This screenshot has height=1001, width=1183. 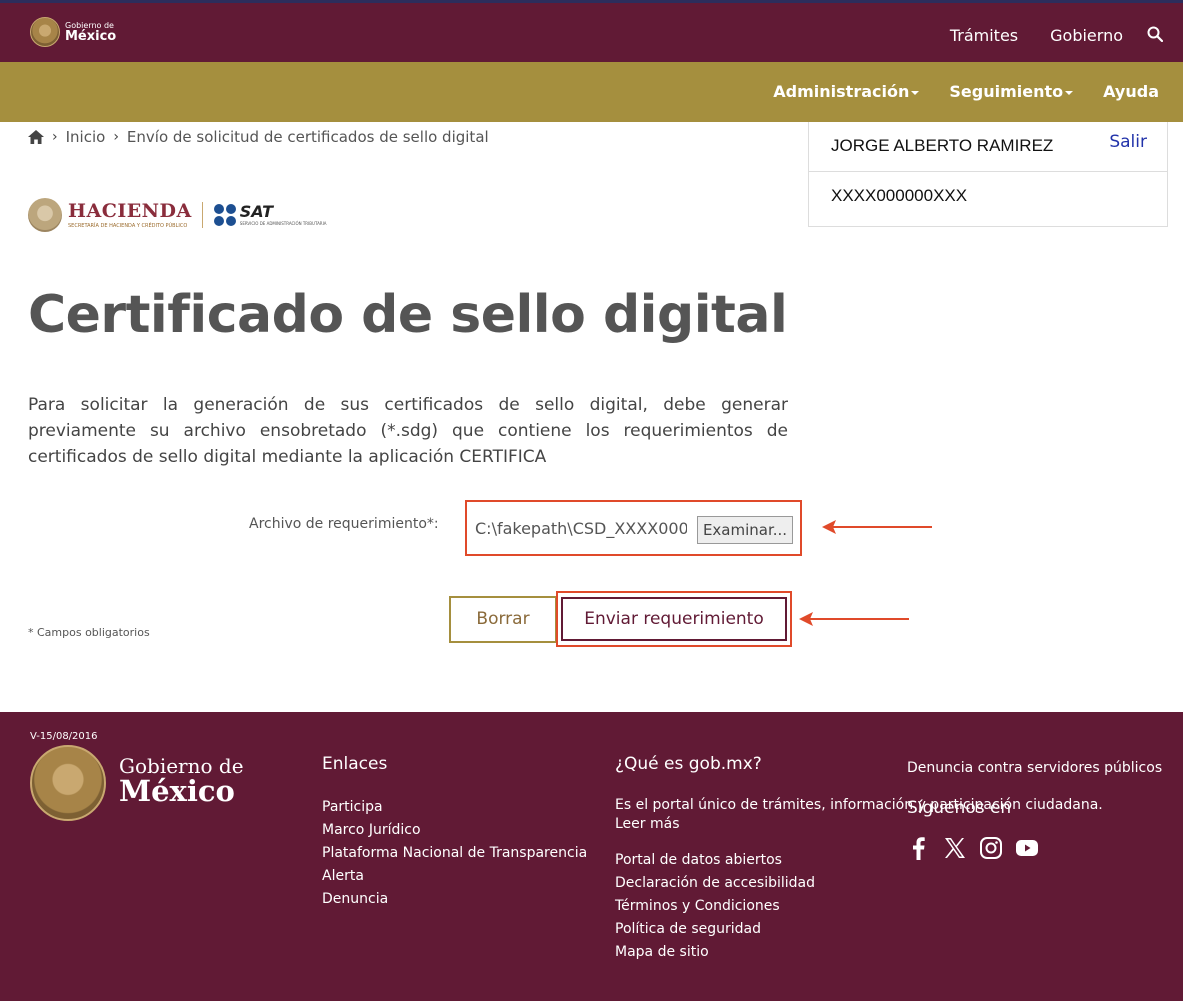 I want to click on menu-seguimiento: Seguimiento, so click(x=1011, y=91).